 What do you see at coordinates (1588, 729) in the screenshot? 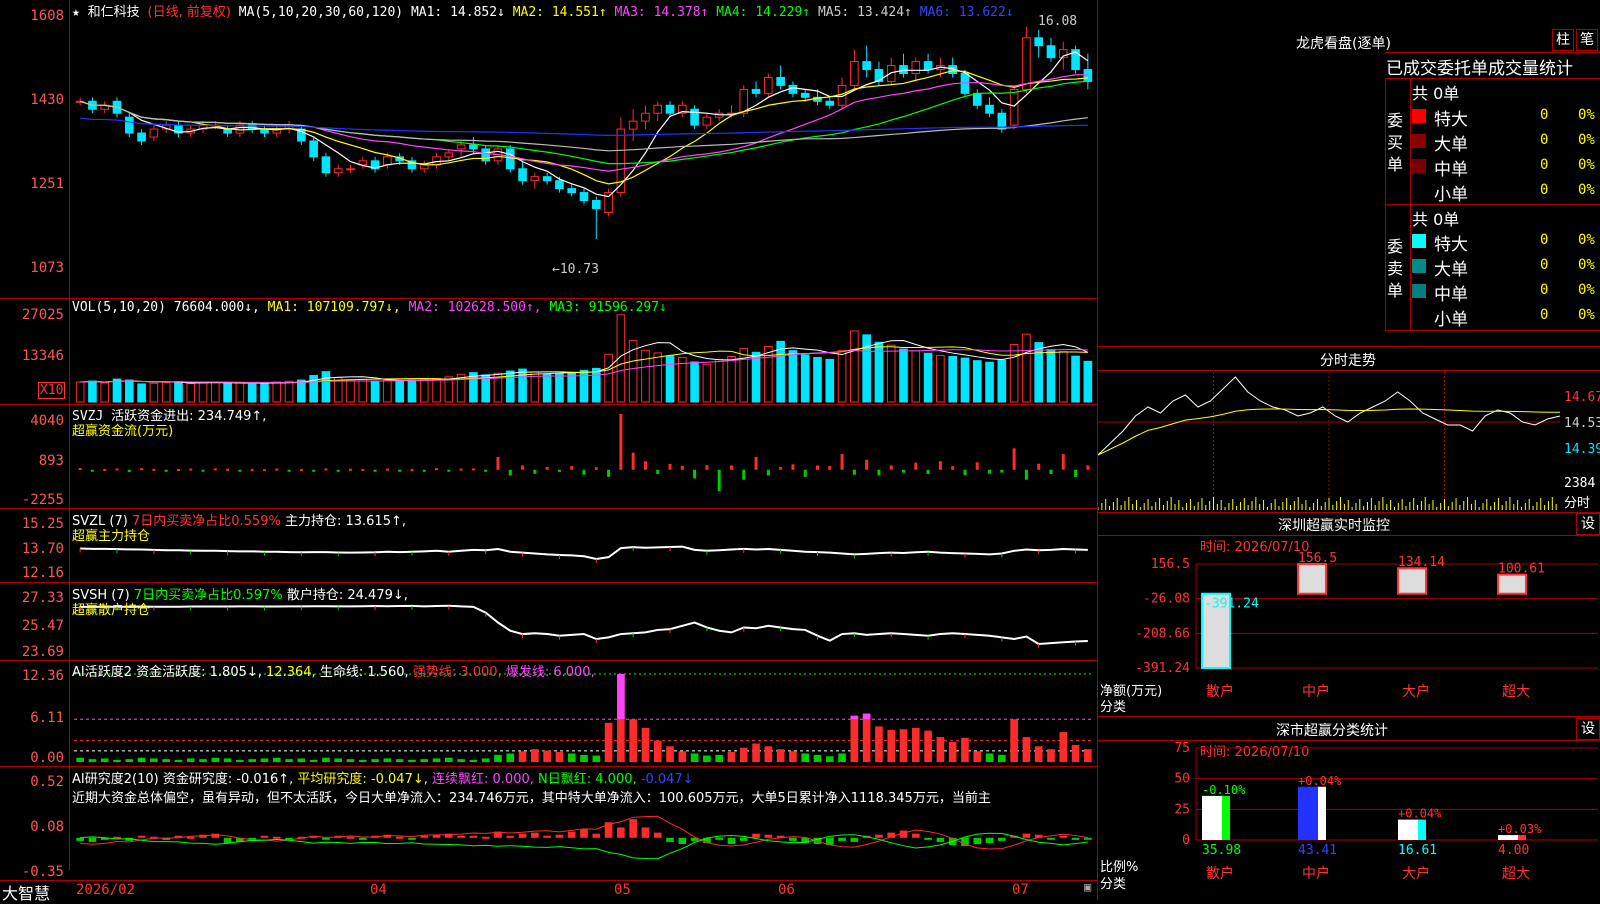
I see `classify-settings-button: 设` at bounding box center [1588, 729].